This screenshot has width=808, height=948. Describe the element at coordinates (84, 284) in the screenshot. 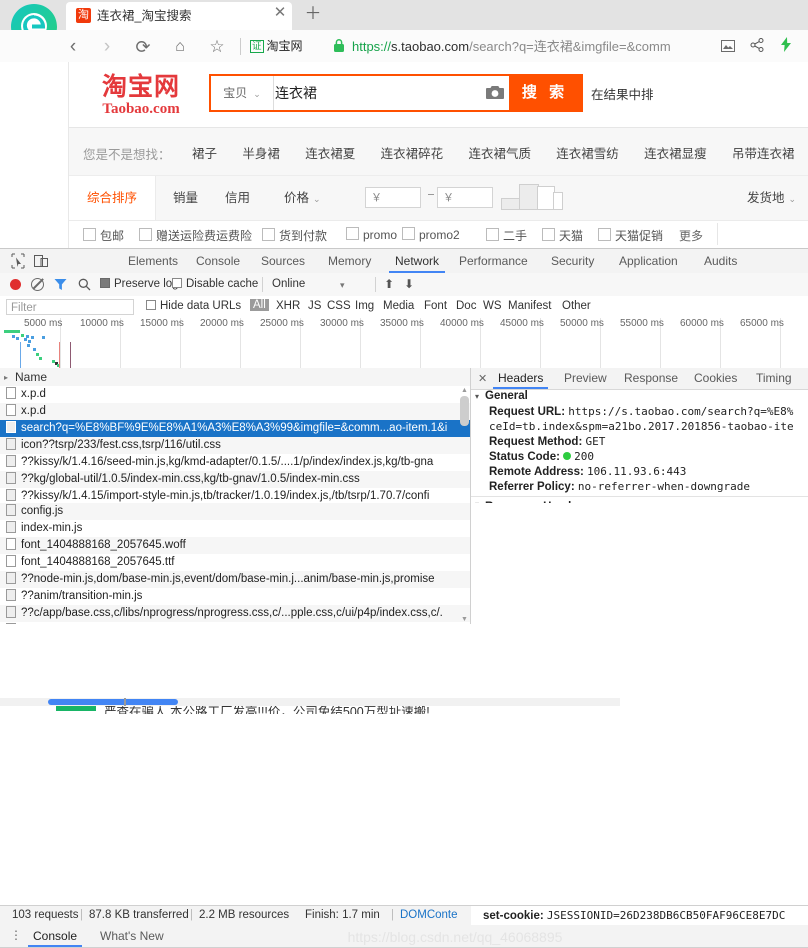

I see `search-icon` at that location.